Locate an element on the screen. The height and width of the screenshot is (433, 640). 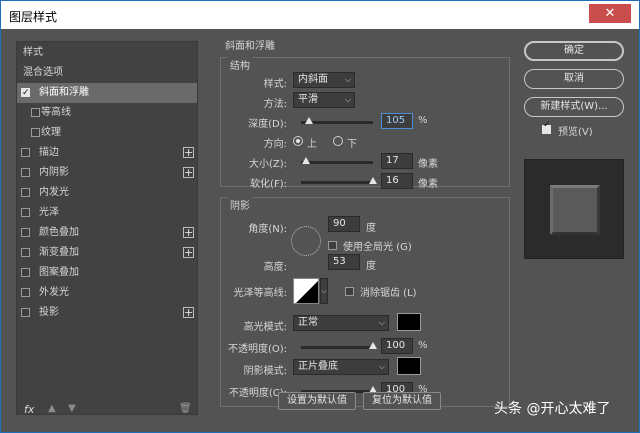
section-title: 斜面和浮雕 is located at coordinates (250, 46).